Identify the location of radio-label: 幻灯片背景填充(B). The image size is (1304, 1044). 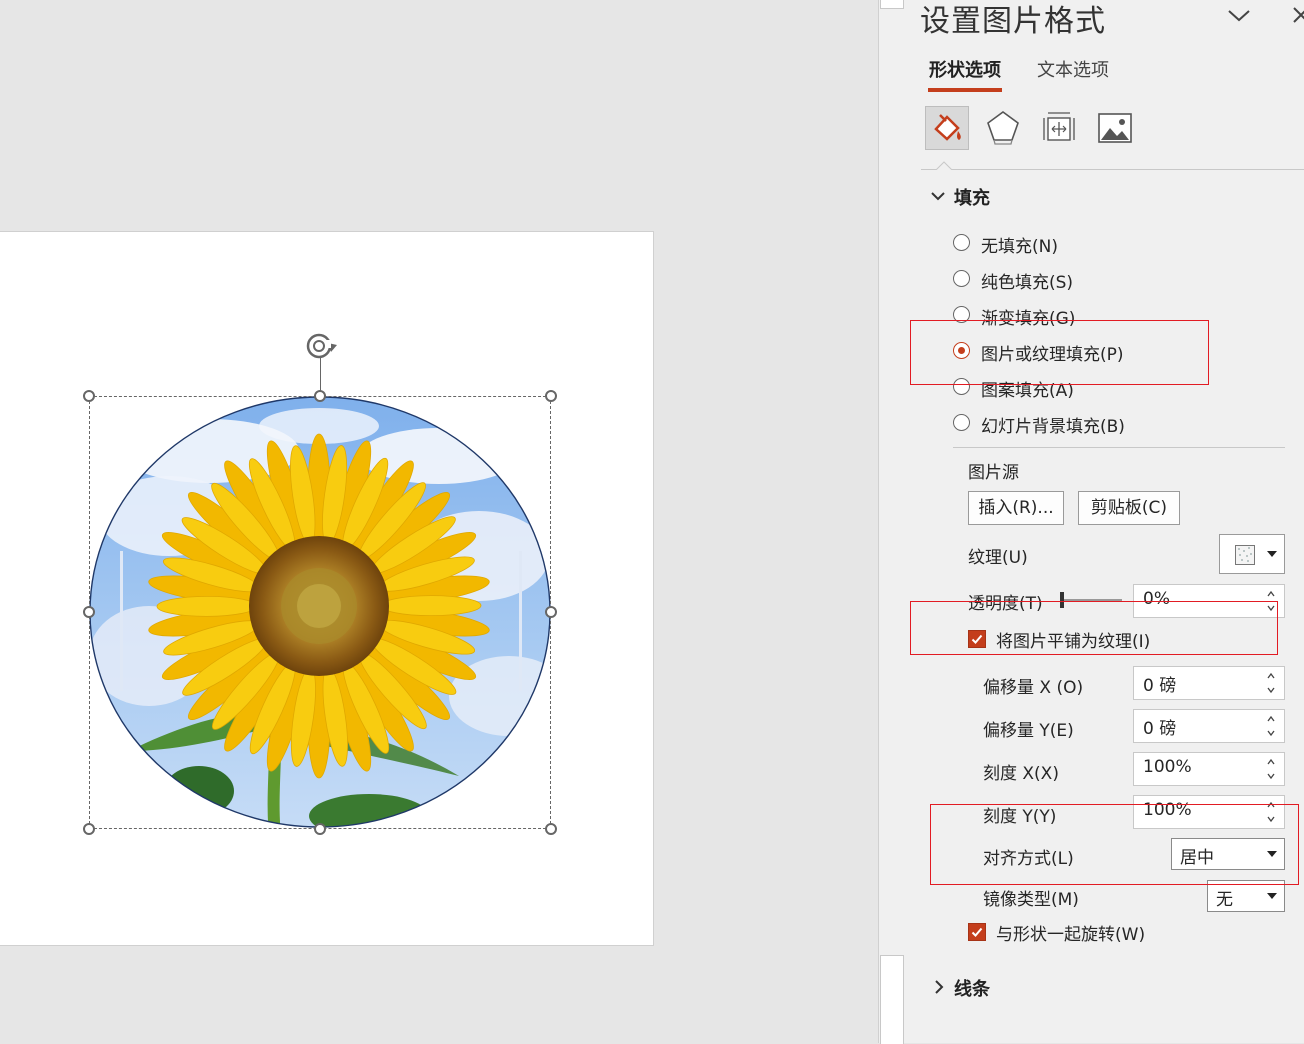
(1053, 427).